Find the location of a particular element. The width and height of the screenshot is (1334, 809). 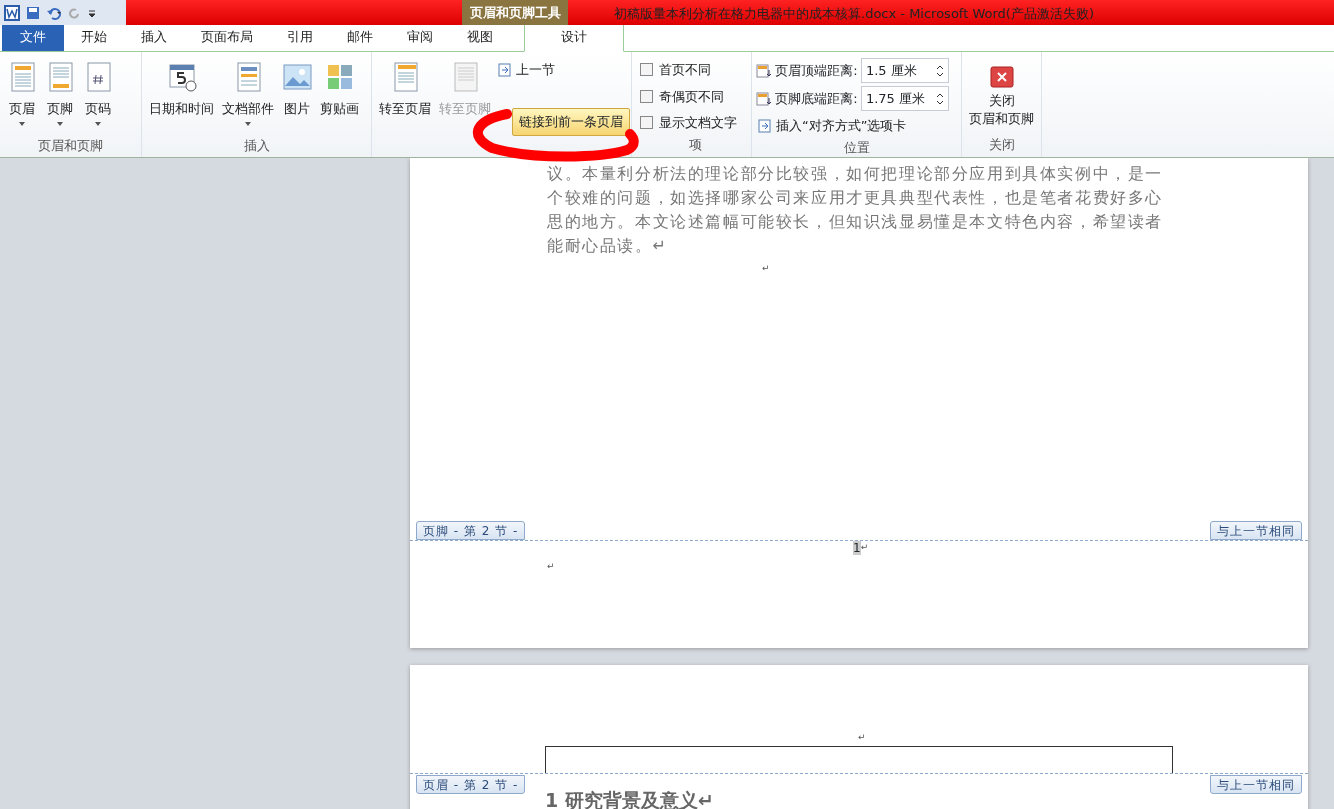

close-icon is located at coordinates (1001, 77).